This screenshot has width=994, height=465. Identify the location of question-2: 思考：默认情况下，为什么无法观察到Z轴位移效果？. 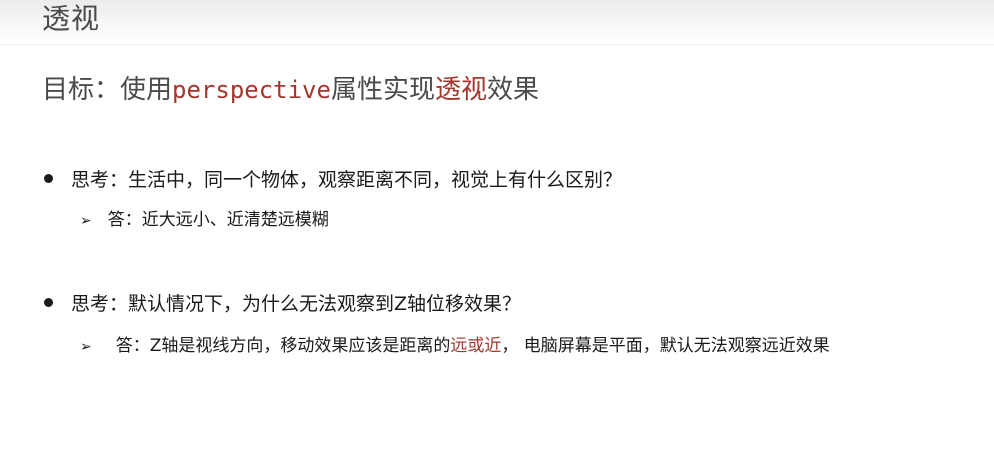
(282, 304).